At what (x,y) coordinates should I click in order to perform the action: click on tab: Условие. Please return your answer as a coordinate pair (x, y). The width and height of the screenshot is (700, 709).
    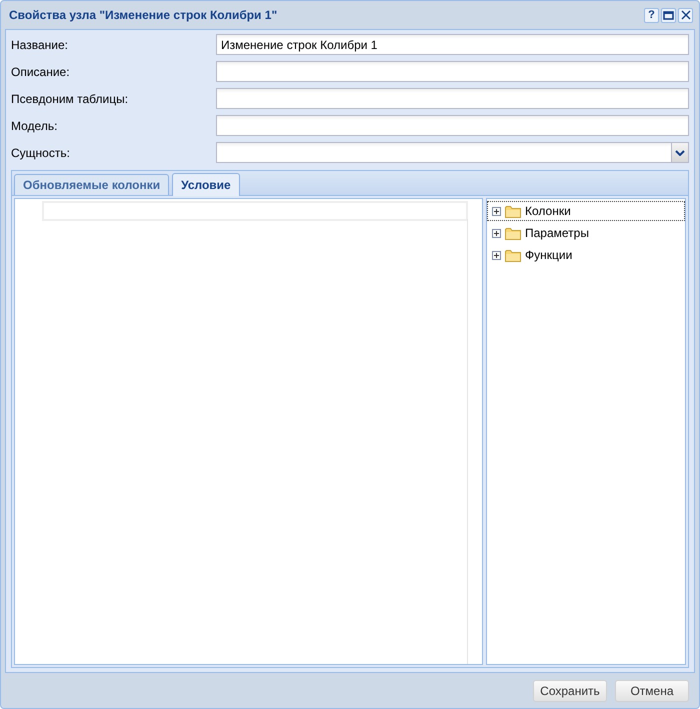
    Looking at the image, I should click on (206, 184).